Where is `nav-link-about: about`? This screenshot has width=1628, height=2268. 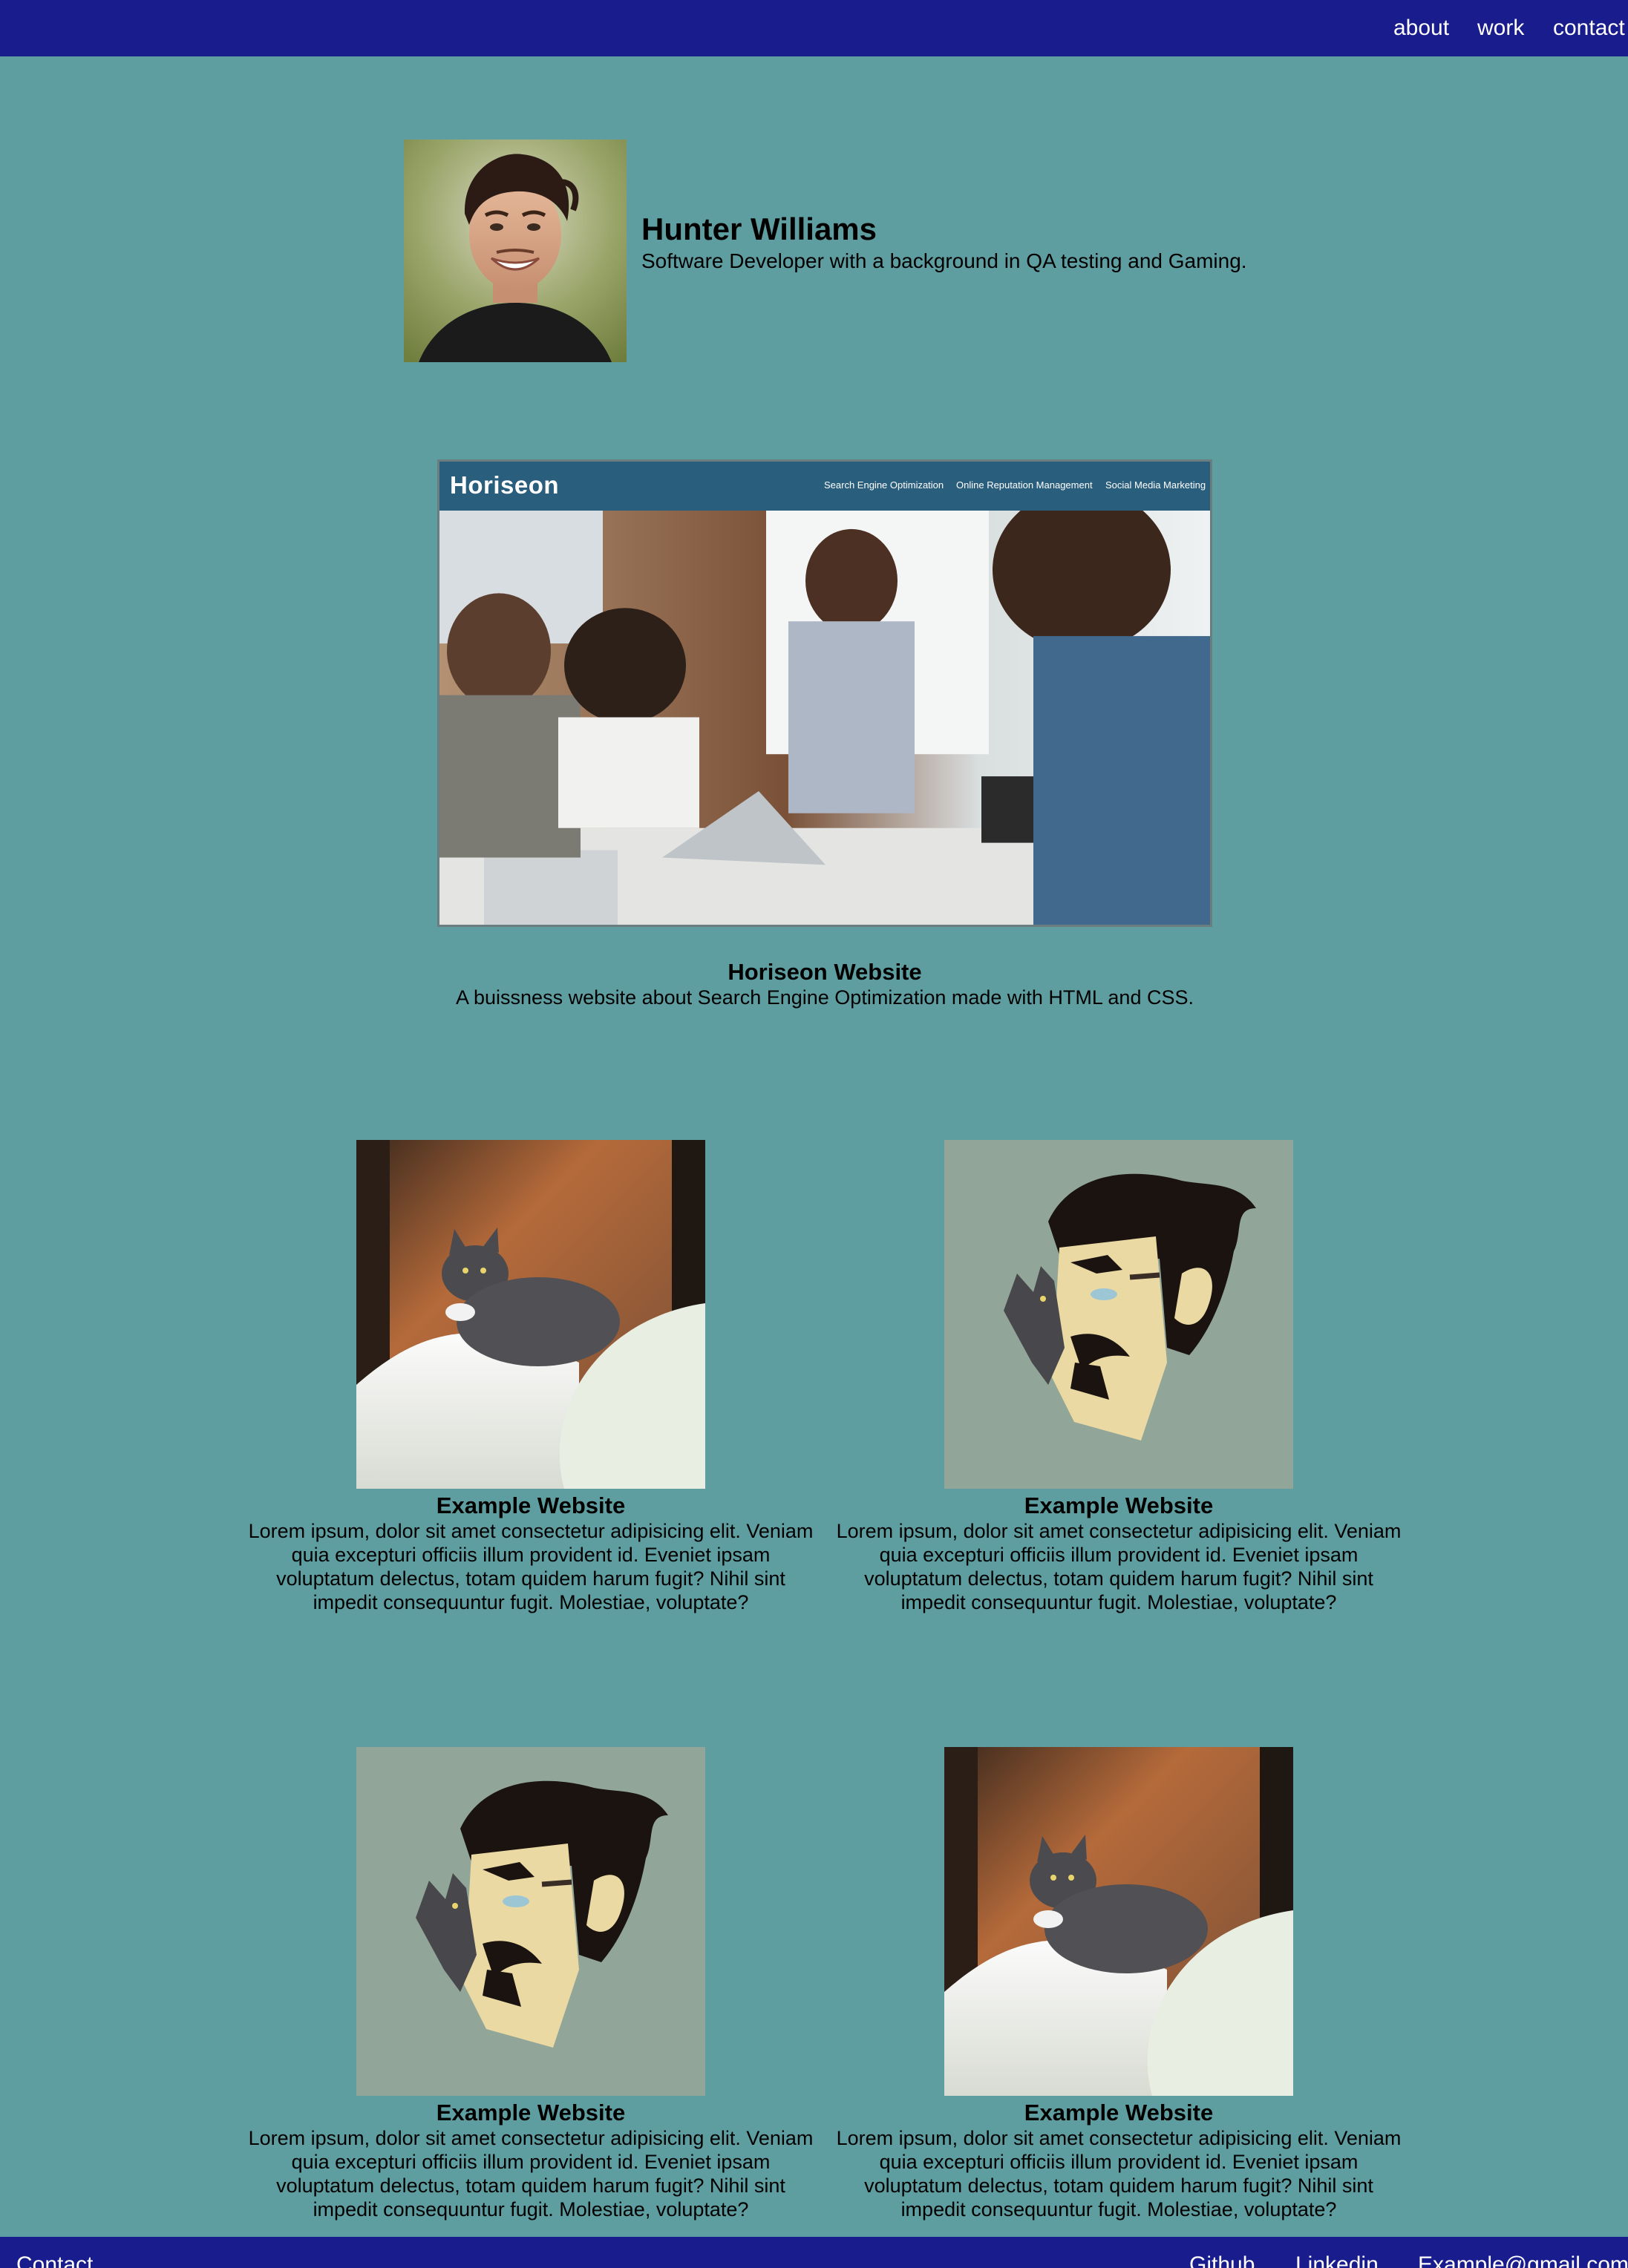 nav-link-about: about is located at coordinates (1421, 28).